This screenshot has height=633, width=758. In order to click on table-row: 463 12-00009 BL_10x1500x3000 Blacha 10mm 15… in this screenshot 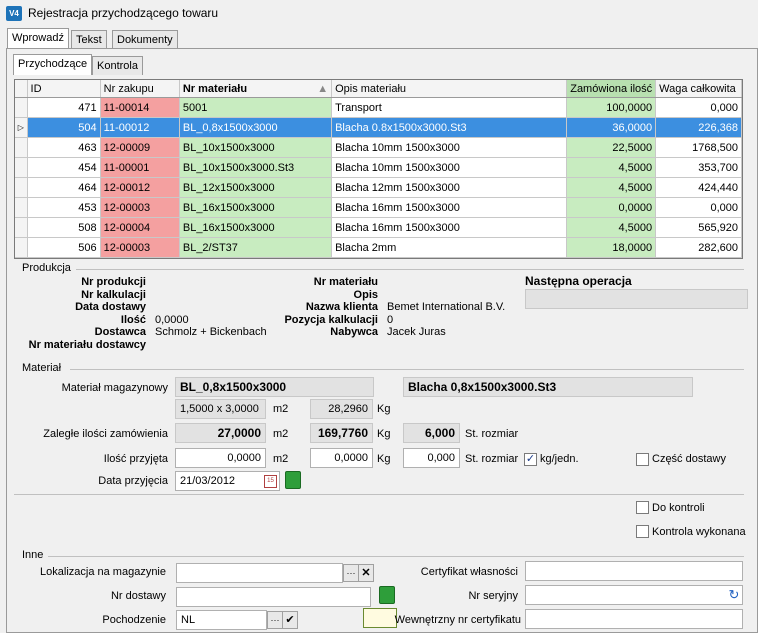, I will do `click(378, 147)`.